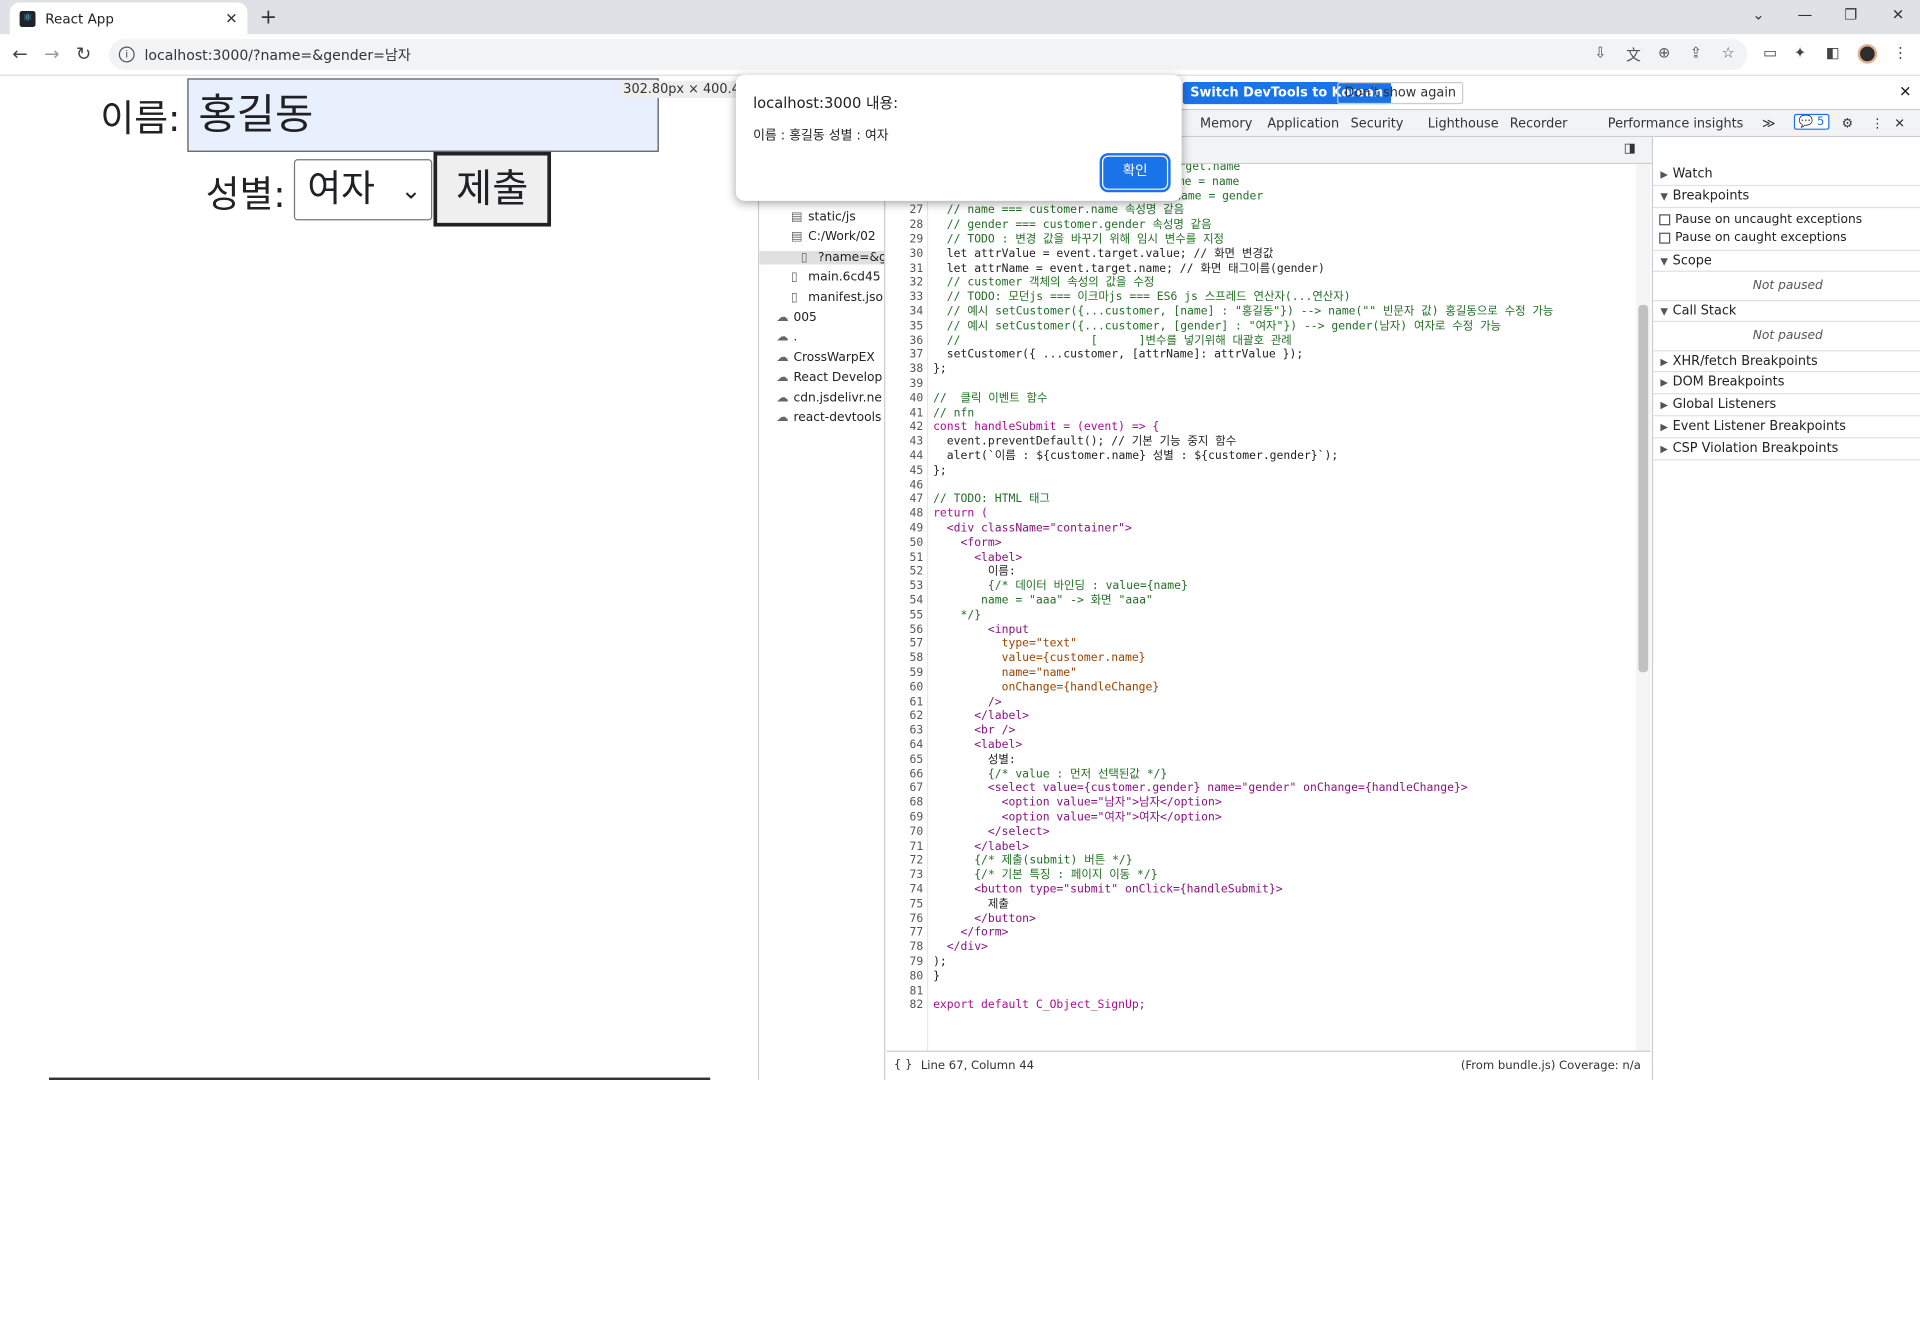 This screenshot has height=1322, width=1920. I want to click on tree-item: ☁ 005, so click(796, 317).